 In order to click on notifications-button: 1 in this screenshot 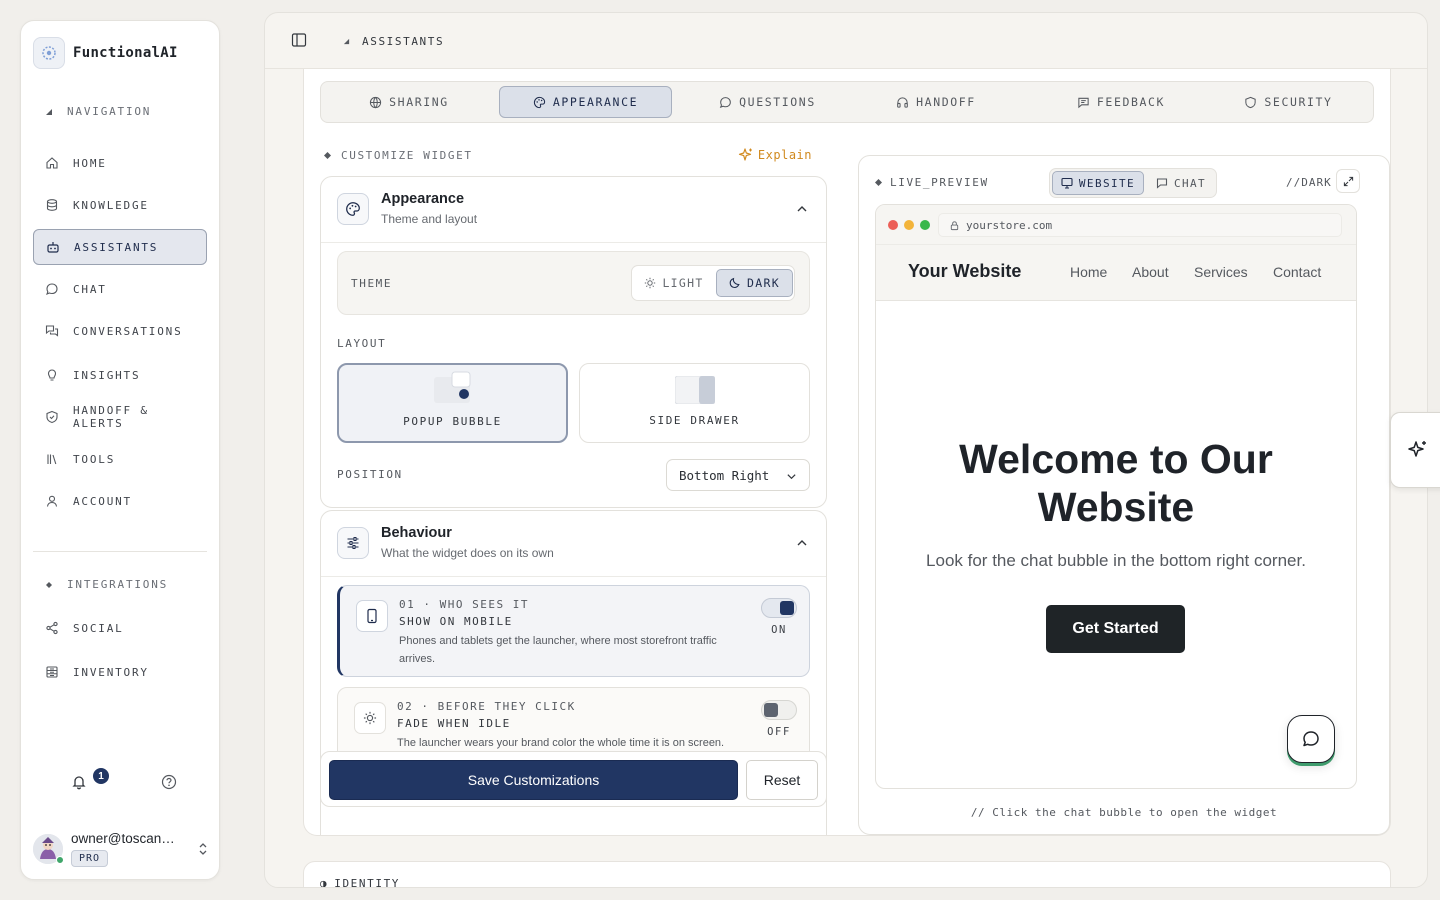, I will do `click(88, 781)`.